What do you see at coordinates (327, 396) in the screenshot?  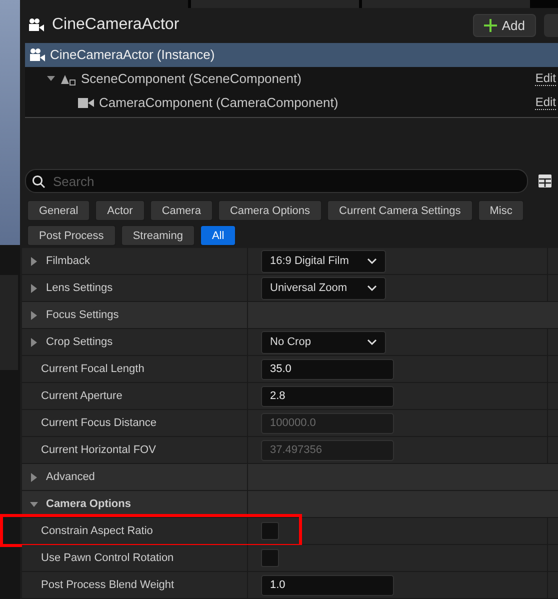 I see `number-field: 2.8` at bounding box center [327, 396].